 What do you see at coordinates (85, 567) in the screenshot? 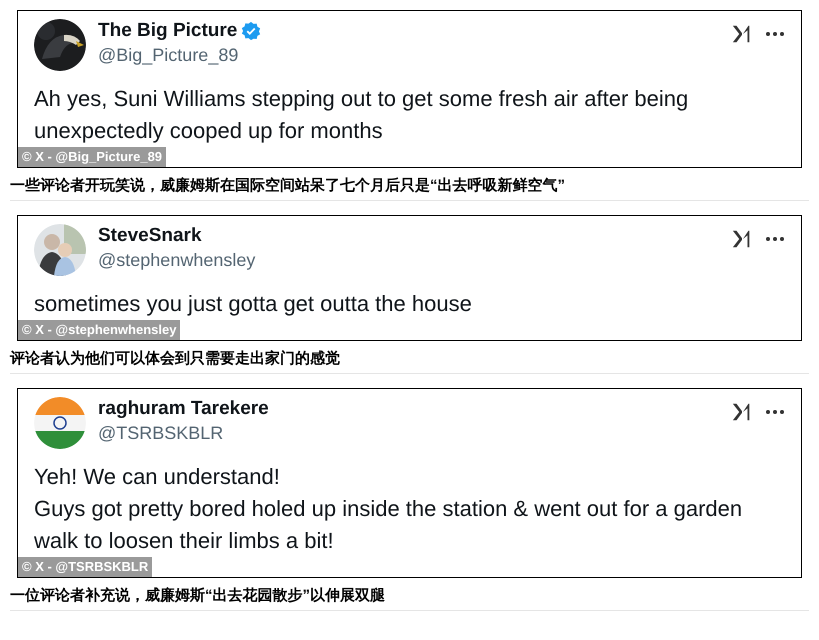
I see `image-credit: © X - @TSRBSKBLR` at bounding box center [85, 567].